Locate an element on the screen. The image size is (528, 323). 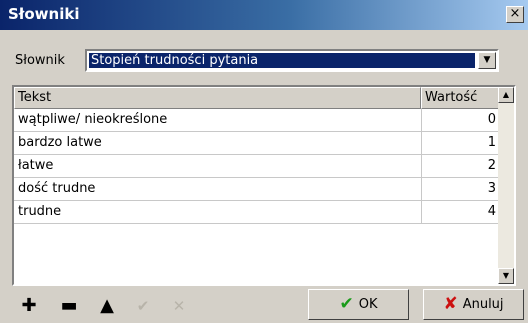
cancel-edit-button: ✕ is located at coordinates (179, 306).